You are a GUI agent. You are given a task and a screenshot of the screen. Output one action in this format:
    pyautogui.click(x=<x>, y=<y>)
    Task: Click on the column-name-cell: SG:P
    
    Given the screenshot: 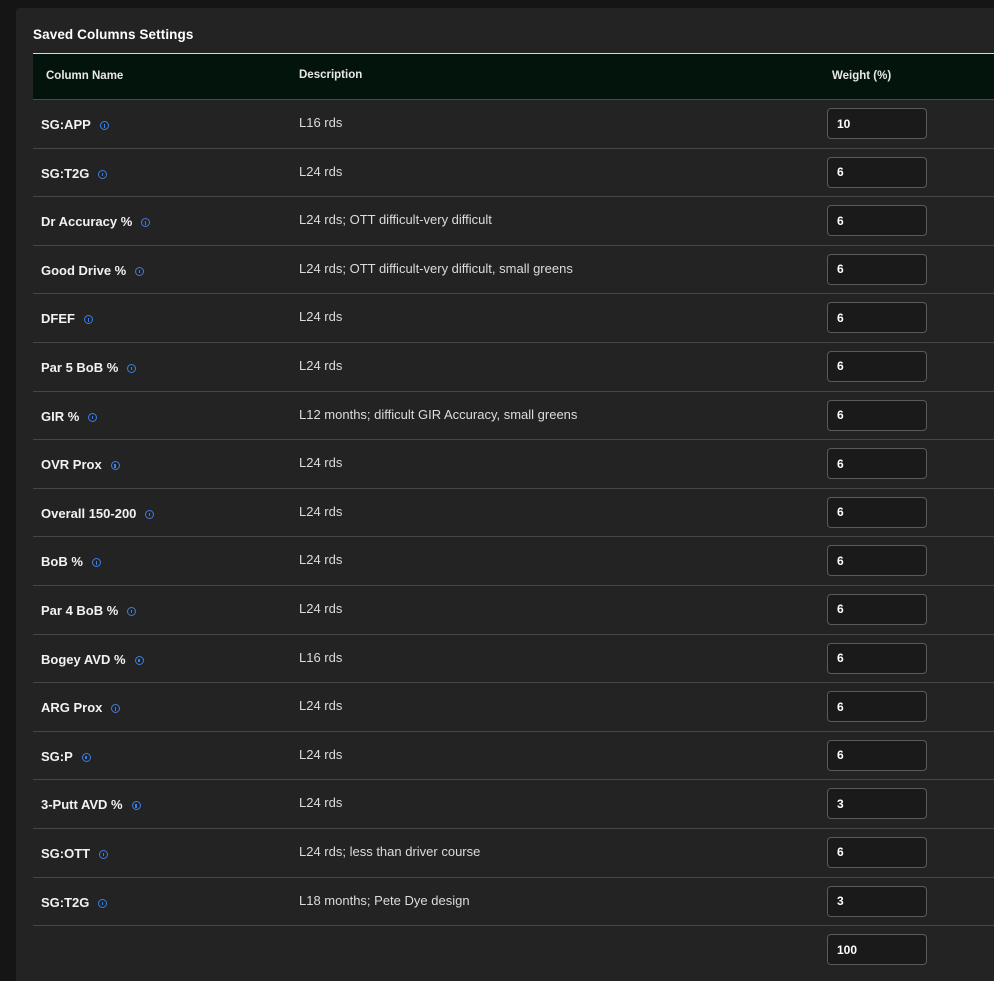 What is the action you would take?
    pyautogui.click(x=66, y=756)
    